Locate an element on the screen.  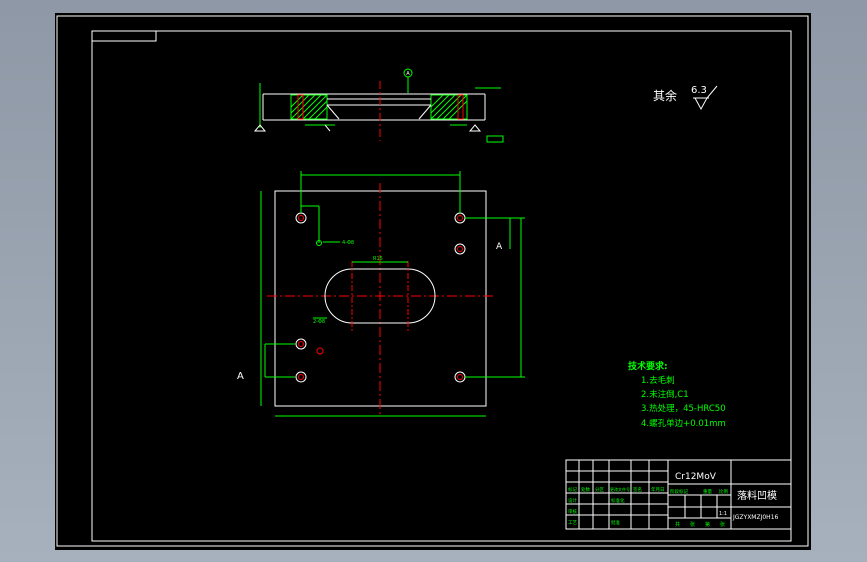
hole-annotation: 4-Φ8 is located at coordinates (348, 243).